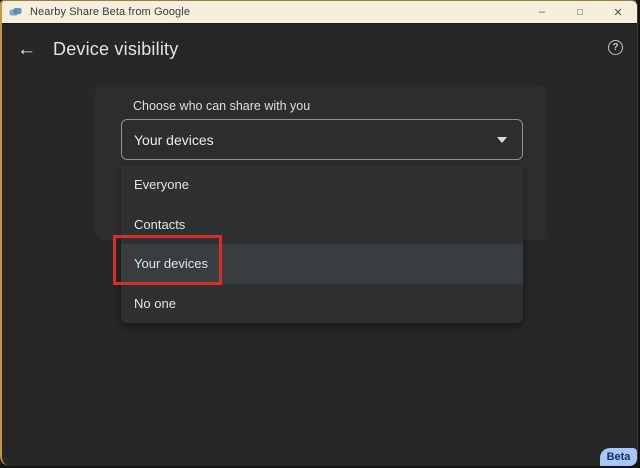 The width and height of the screenshot is (640, 468). What do you see at coordinates (618, 457) in the screenshot?
I see `beta-badge: Beta` at bounding box center [618, 457].